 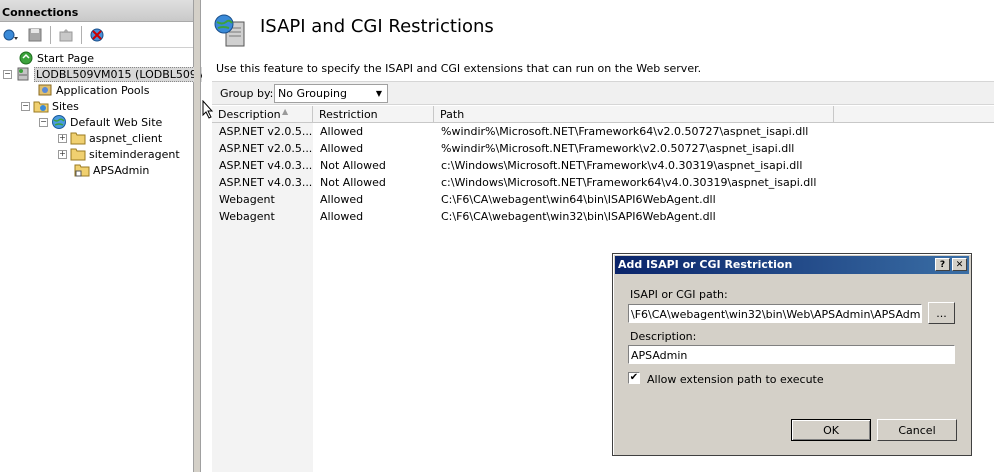 I want to click on close-button: ✕, so click(x=959, y=264).